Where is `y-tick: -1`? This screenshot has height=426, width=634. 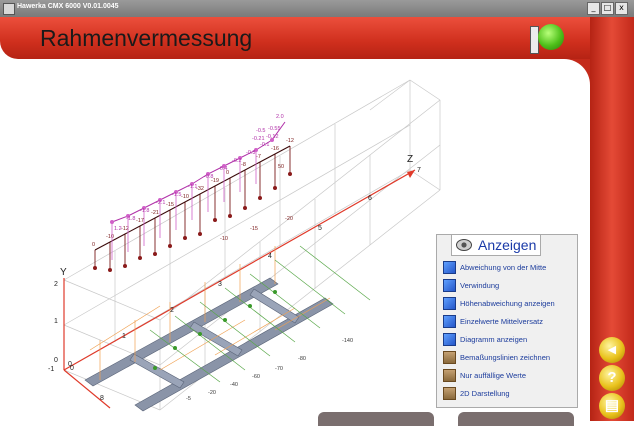 y-tick: -1 is located at coordinates (51, 369).